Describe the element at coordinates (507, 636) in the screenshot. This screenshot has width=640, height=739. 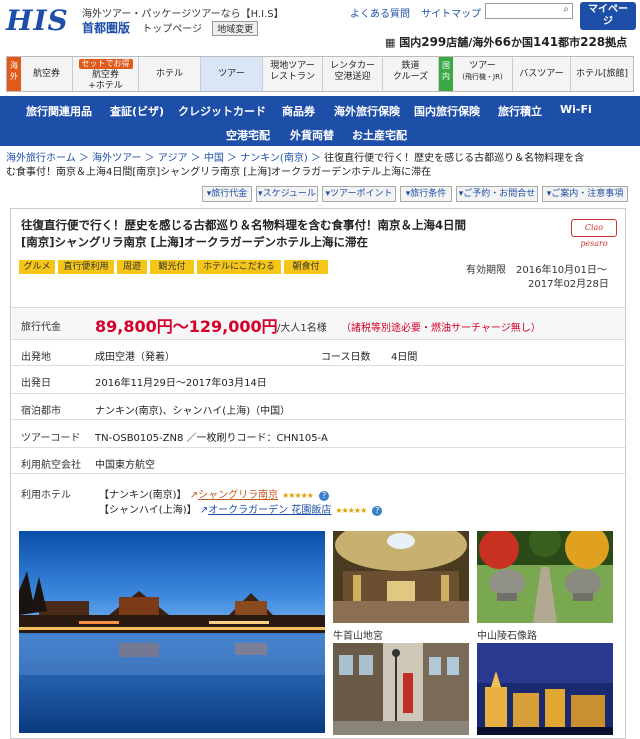
I see `caption-path: 中山陵石像路` at that location.